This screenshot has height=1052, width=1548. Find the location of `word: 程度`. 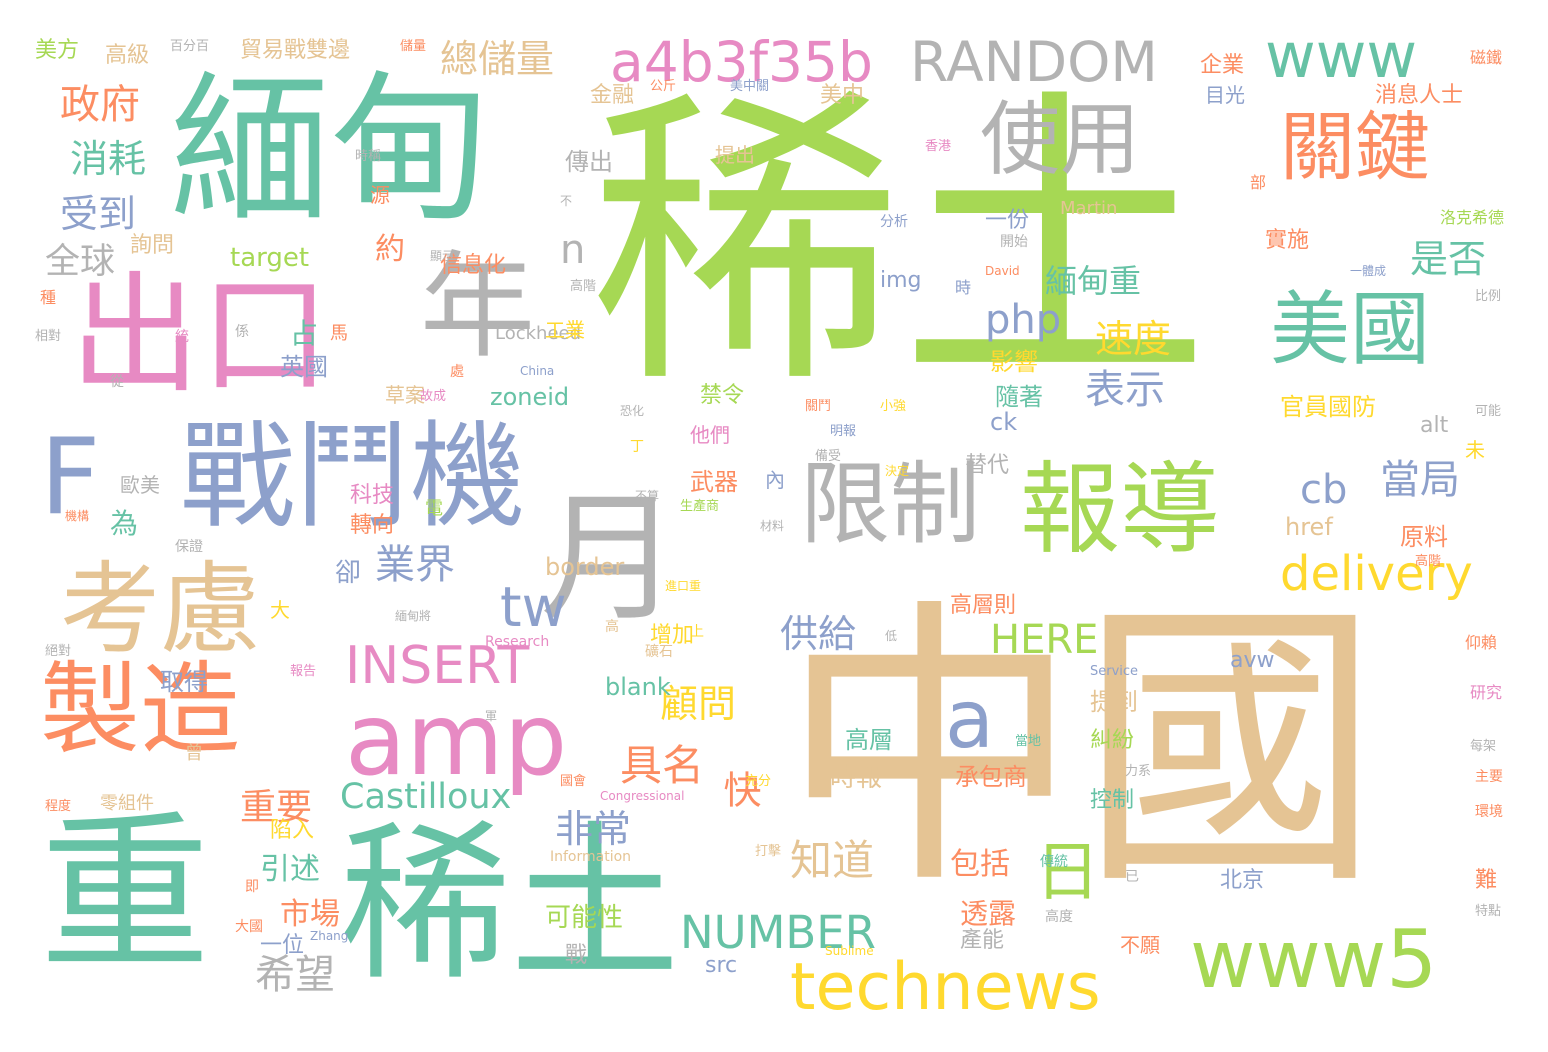

word: 程度 is located at coordinates (58, 806).